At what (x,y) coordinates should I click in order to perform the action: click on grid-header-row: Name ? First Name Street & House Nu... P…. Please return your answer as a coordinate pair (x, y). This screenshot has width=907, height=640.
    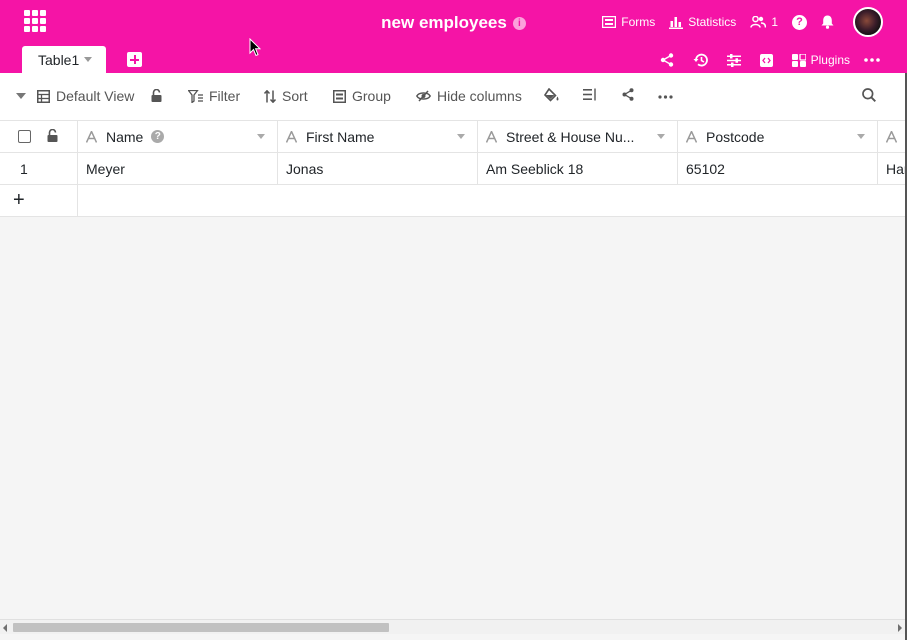
    Looking at the image, I should click on (453, 137).